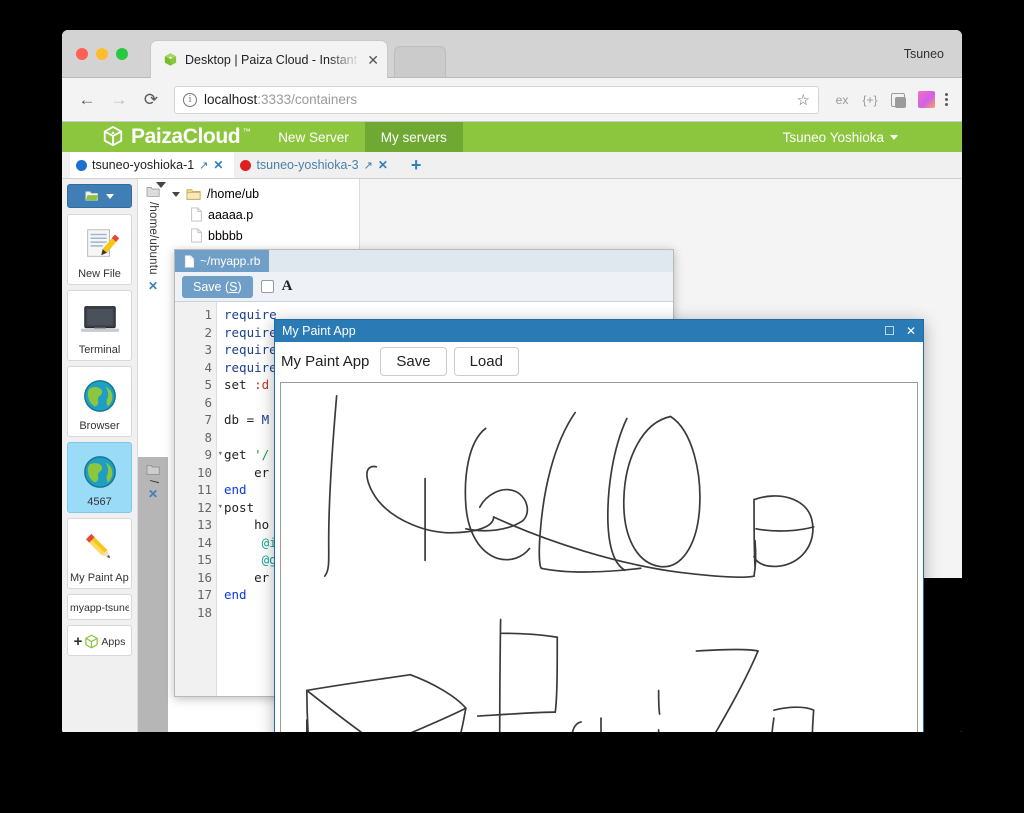  I want to click on code-token: ho, so click(247, 524).